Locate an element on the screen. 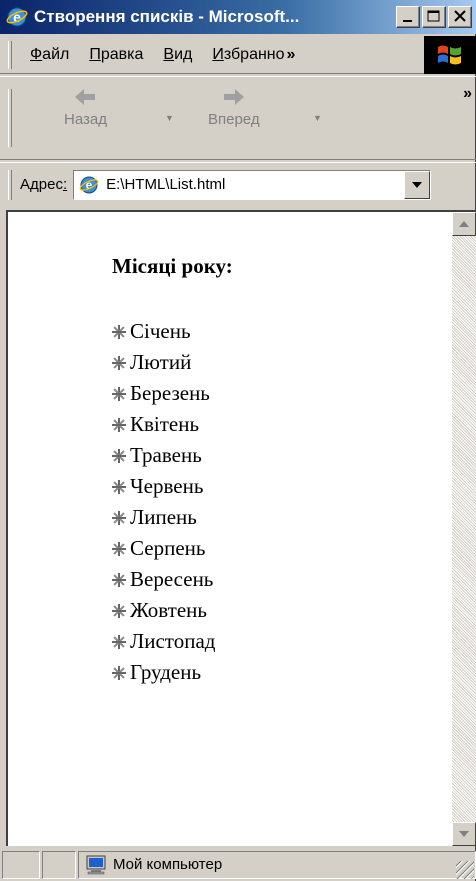  close-icon is located at coordinates (460, 16).